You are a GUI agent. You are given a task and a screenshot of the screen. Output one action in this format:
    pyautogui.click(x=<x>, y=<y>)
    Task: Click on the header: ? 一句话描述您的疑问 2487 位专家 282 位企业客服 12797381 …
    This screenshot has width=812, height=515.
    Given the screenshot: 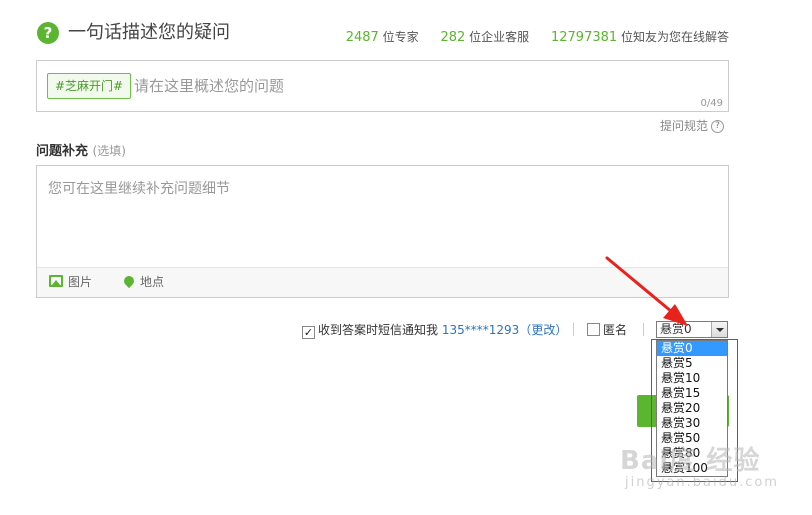 What is the action you would take?
    pyautogui.click(x=387, y=34)
    